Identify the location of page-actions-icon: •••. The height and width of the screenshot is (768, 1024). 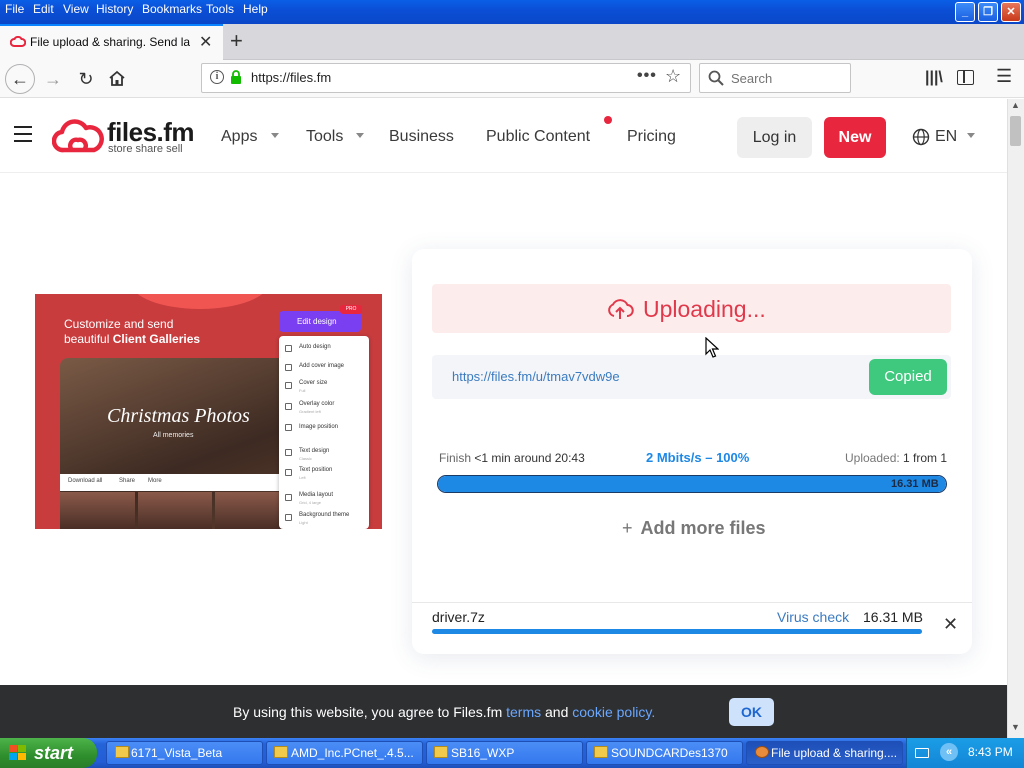
(647, 76).